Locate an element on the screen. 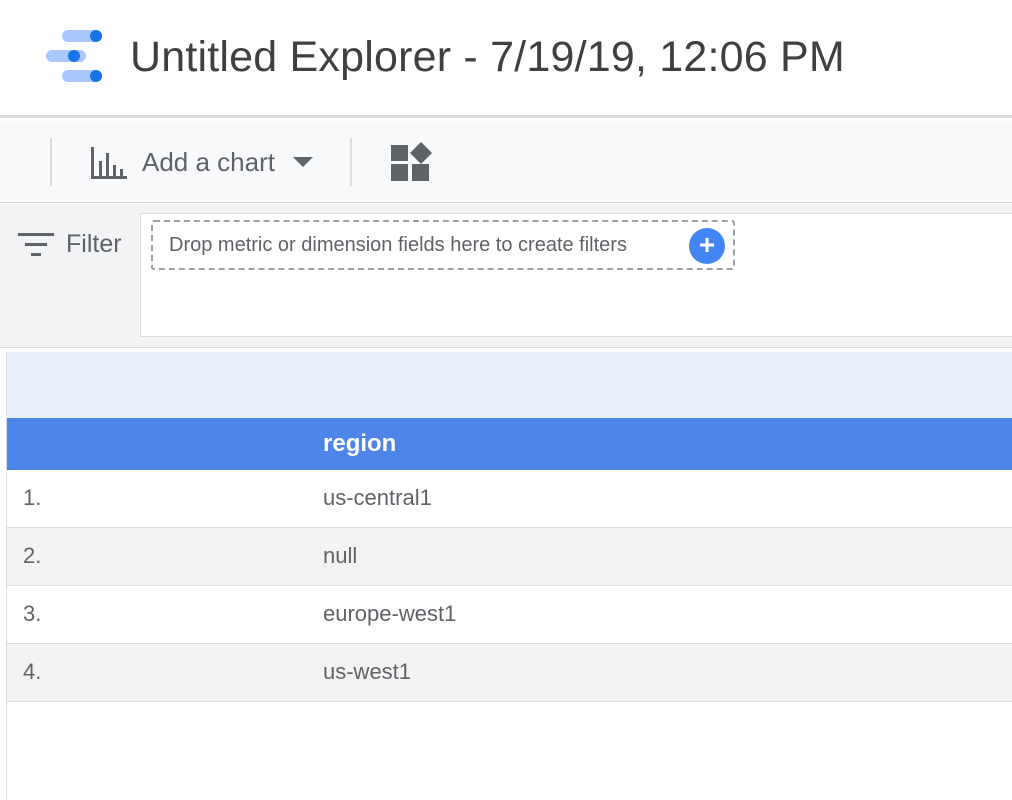 This screenshot has width=1012, height=800. toolbar: Add a chart is located at coordinates (506, 162).